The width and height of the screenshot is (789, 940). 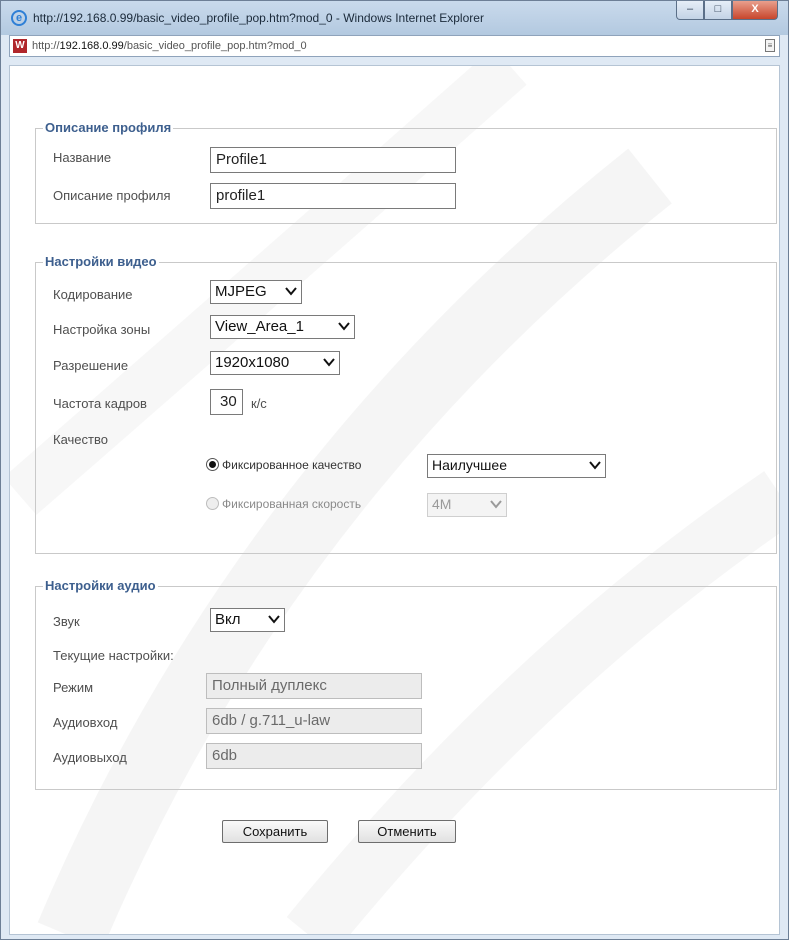 I want to click on url-prefix: http://, so click(x=46, y=46).